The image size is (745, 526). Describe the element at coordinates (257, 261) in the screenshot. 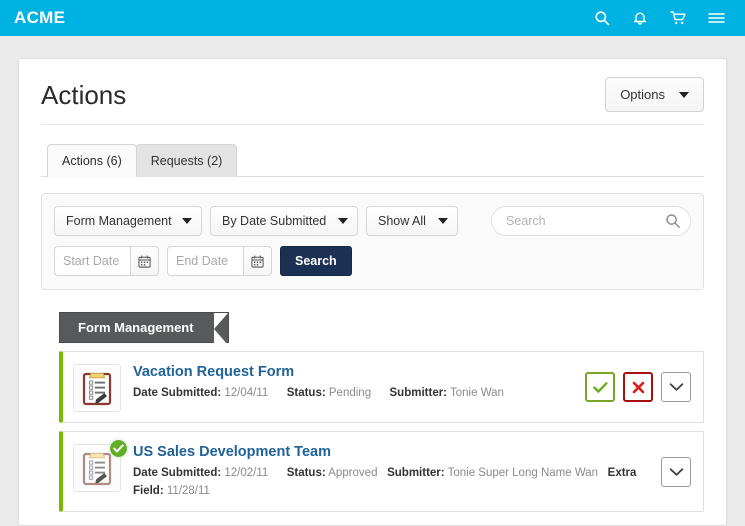

I see `end-date-calendar-icon` at that location.